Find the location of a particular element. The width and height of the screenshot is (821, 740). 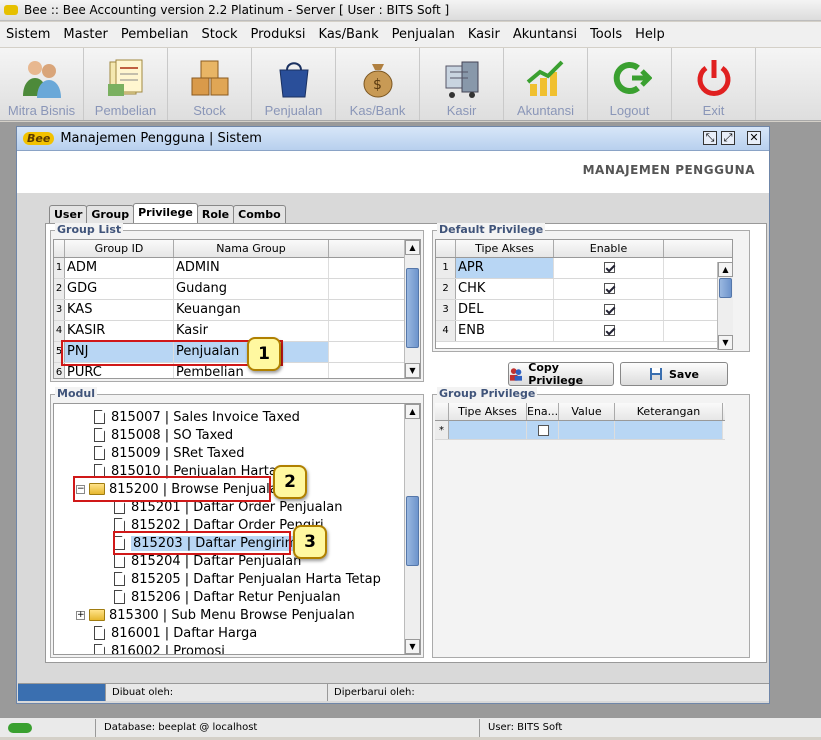

close-icon: ✕ is located at coordinates (754, 138).